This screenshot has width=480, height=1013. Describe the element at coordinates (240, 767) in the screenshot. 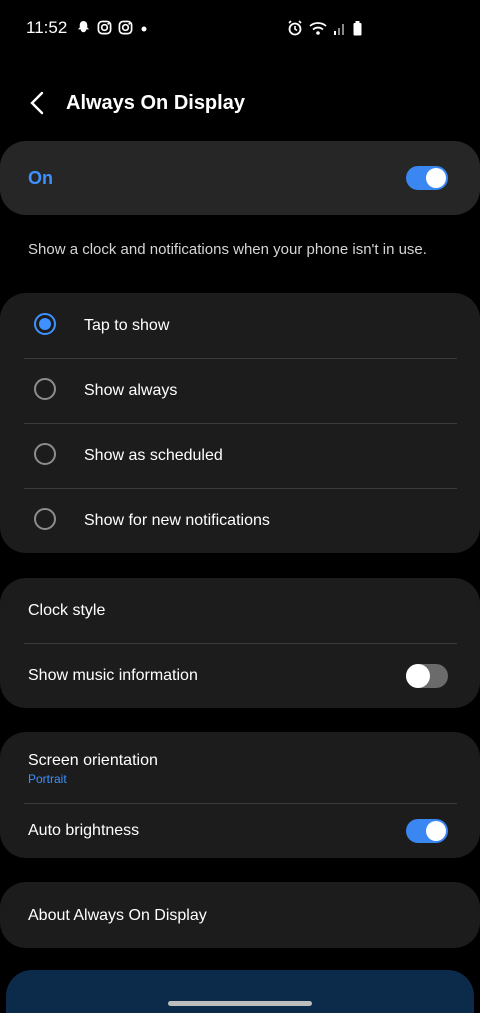

I see `screen-orientation-row: Screen orientation Portrait` at that location.